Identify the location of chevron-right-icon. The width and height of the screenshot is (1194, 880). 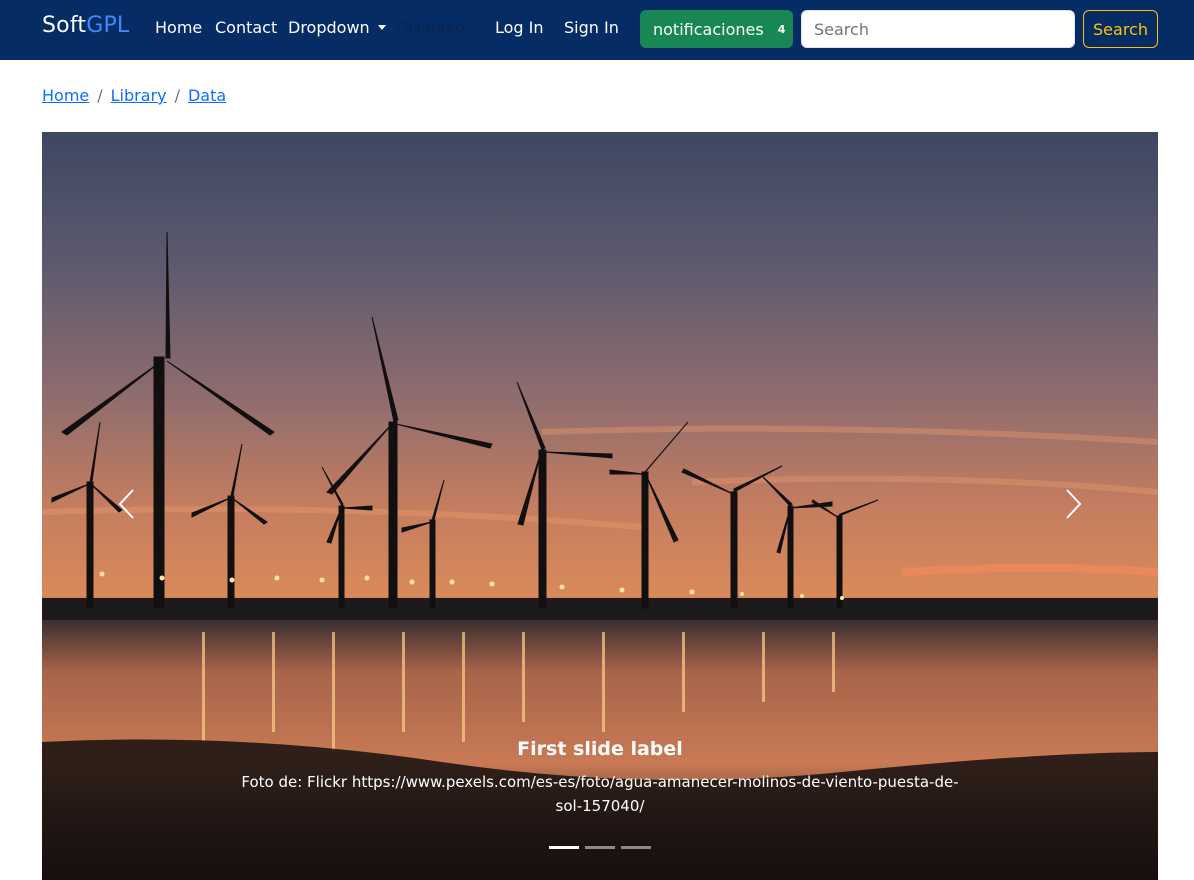
(1074, 504).